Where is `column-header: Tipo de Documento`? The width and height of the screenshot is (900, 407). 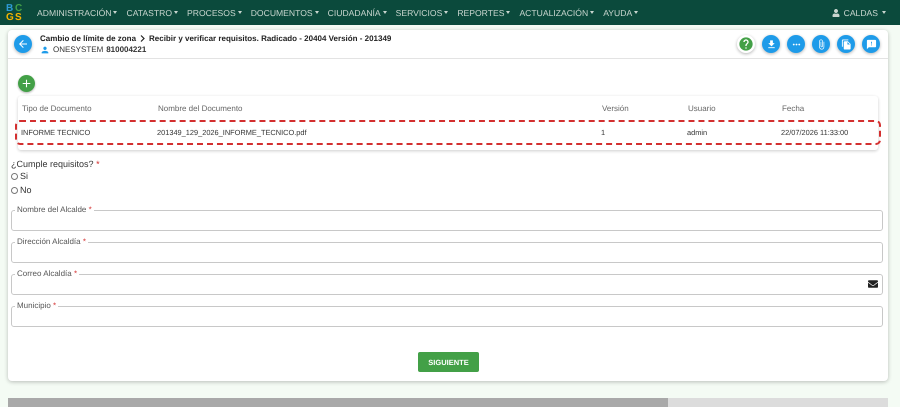
column-header: Tipo de Documento is located at coordinates (57, 108).